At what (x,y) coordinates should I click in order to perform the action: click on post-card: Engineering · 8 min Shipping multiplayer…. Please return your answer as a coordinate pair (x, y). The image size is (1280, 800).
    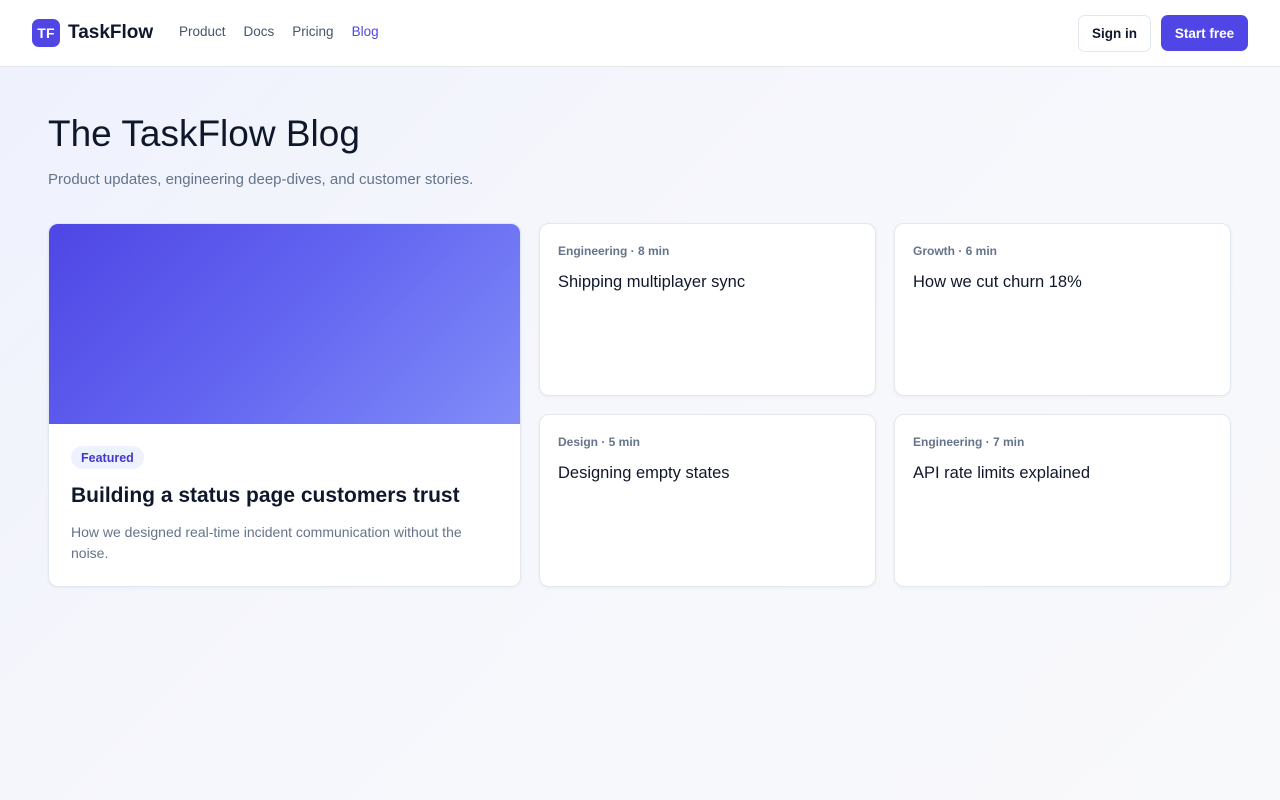
    Looking at the image, I should click on (707, 309).